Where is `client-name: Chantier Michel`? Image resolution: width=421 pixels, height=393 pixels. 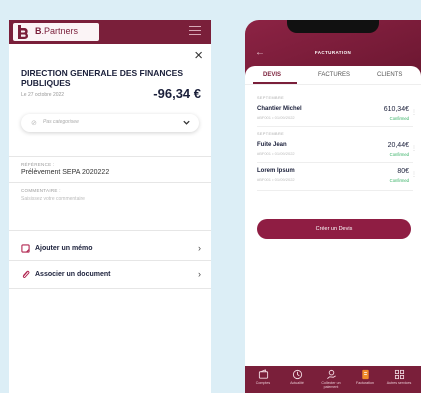
client-name: Chantier Michel is located at coordinates (279, 109).